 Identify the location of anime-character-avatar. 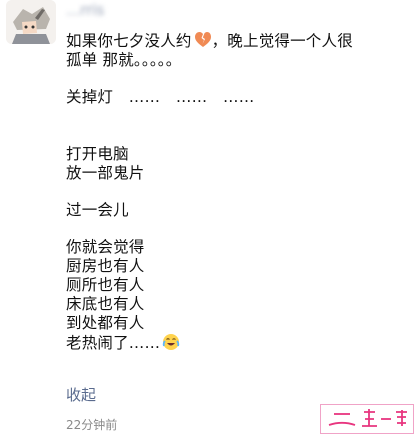
(31, 22).